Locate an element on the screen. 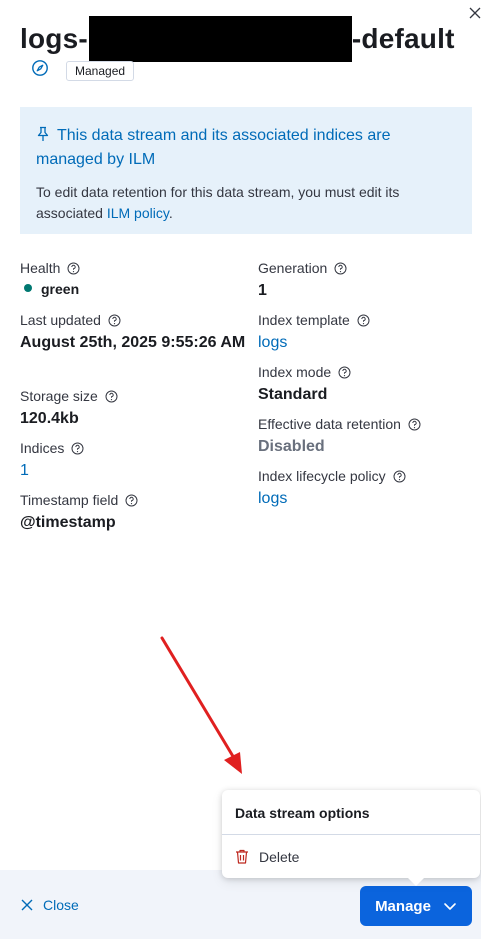 Image resolution: width=481 pixels, height=939 pixels. manage-label: Manage is located at coordinates (403, 906).